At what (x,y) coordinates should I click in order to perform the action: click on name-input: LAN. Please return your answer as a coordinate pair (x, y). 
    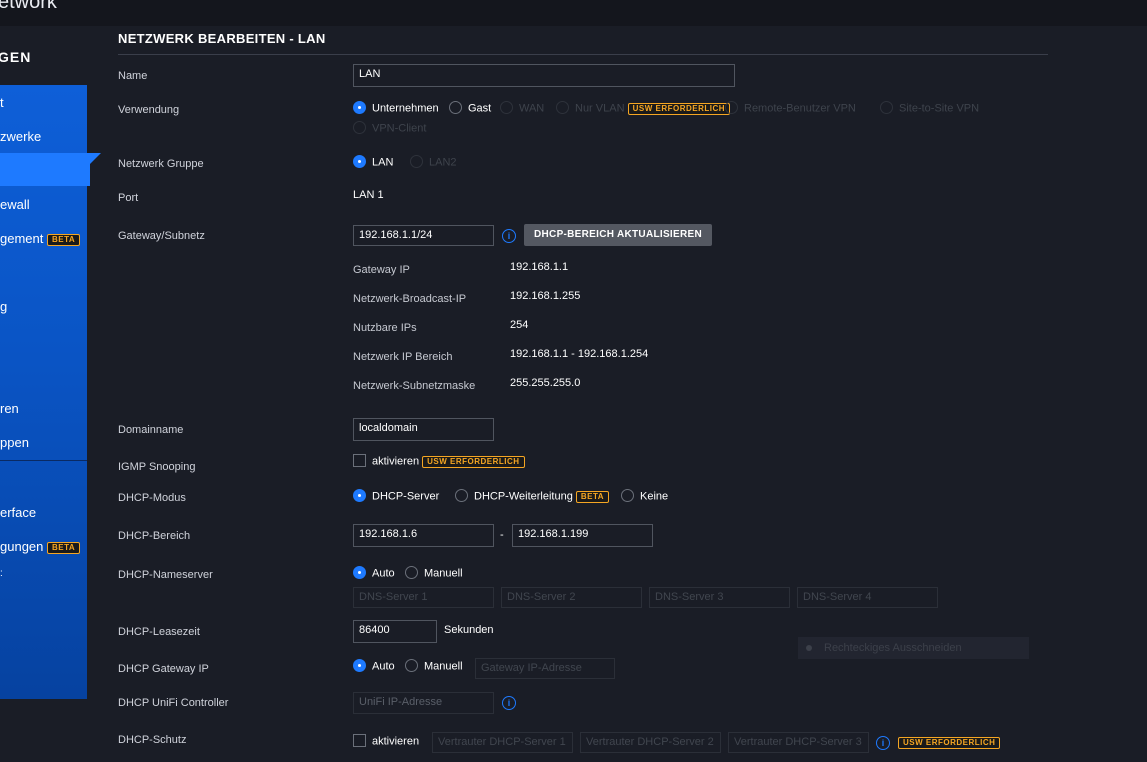
    Looking at the image, I should click on (544, 75).